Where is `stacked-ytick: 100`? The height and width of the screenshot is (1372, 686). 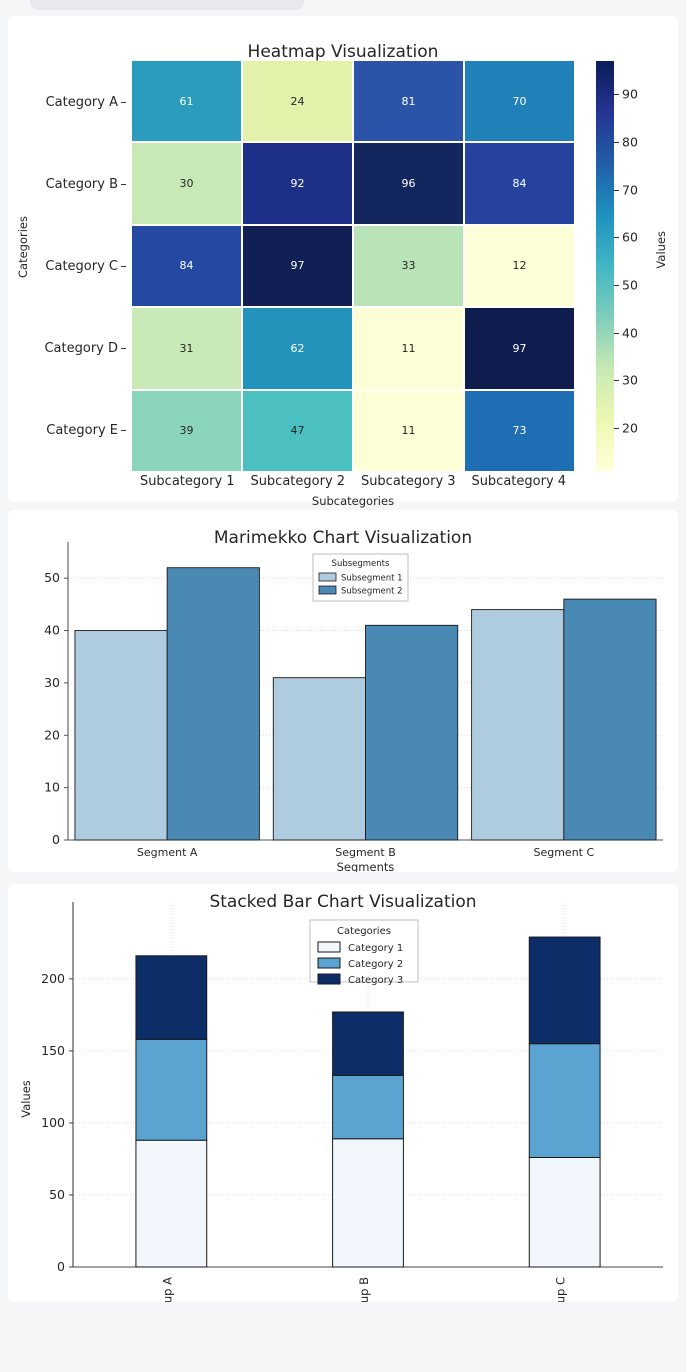 stacked-ytick: 100 is located at coordinates (53, 1122).